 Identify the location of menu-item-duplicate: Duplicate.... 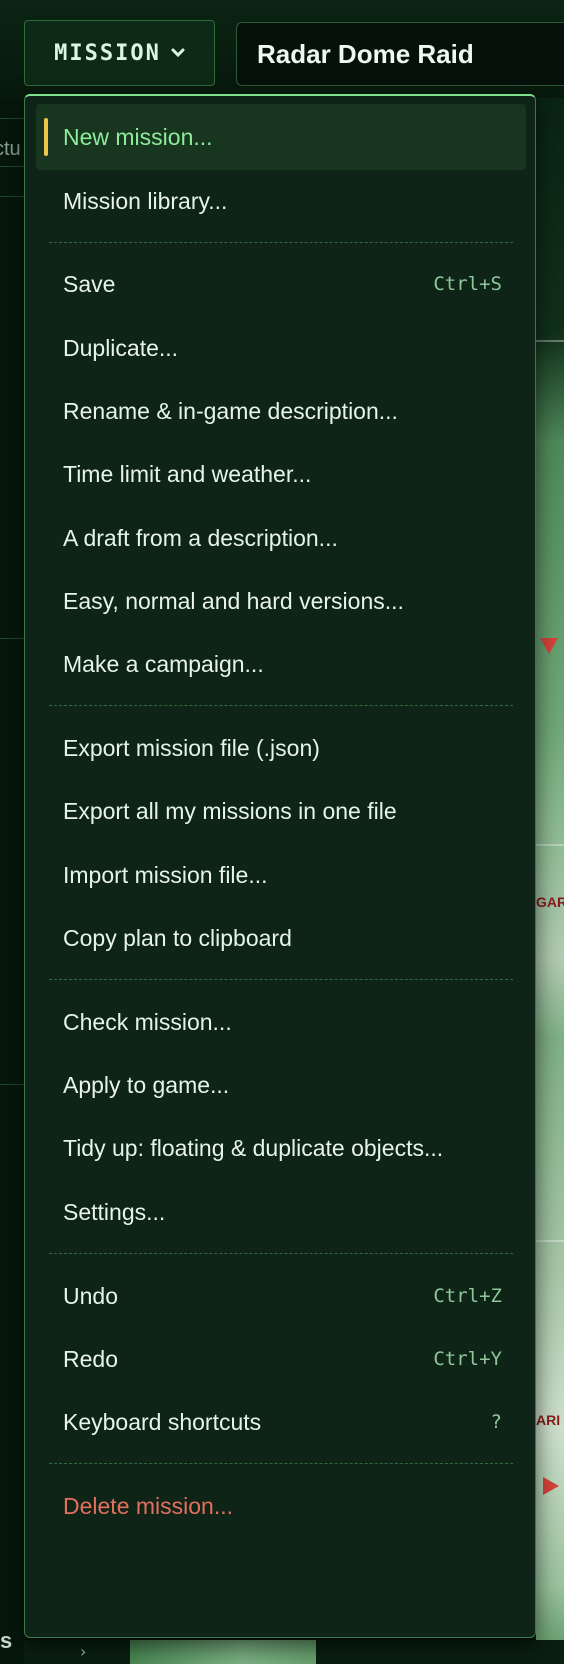
(281, 348).